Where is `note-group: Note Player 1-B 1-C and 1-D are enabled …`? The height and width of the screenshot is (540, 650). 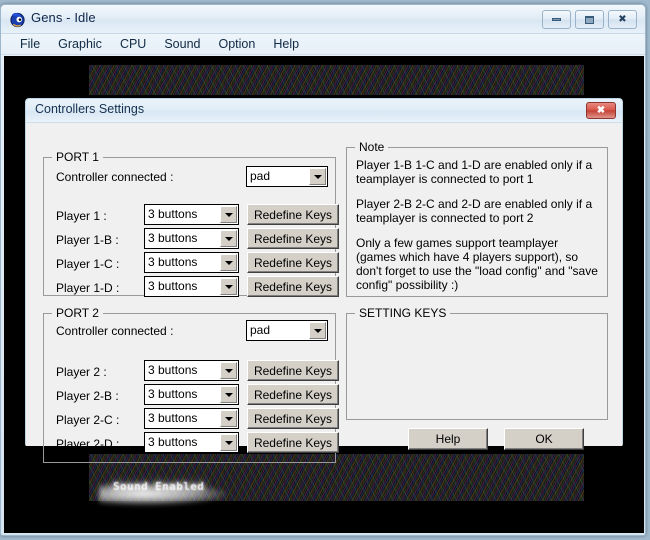 note-group: Note Player 1-B 1-C and 1-D are enabled … is located at coordinates (477, 218).